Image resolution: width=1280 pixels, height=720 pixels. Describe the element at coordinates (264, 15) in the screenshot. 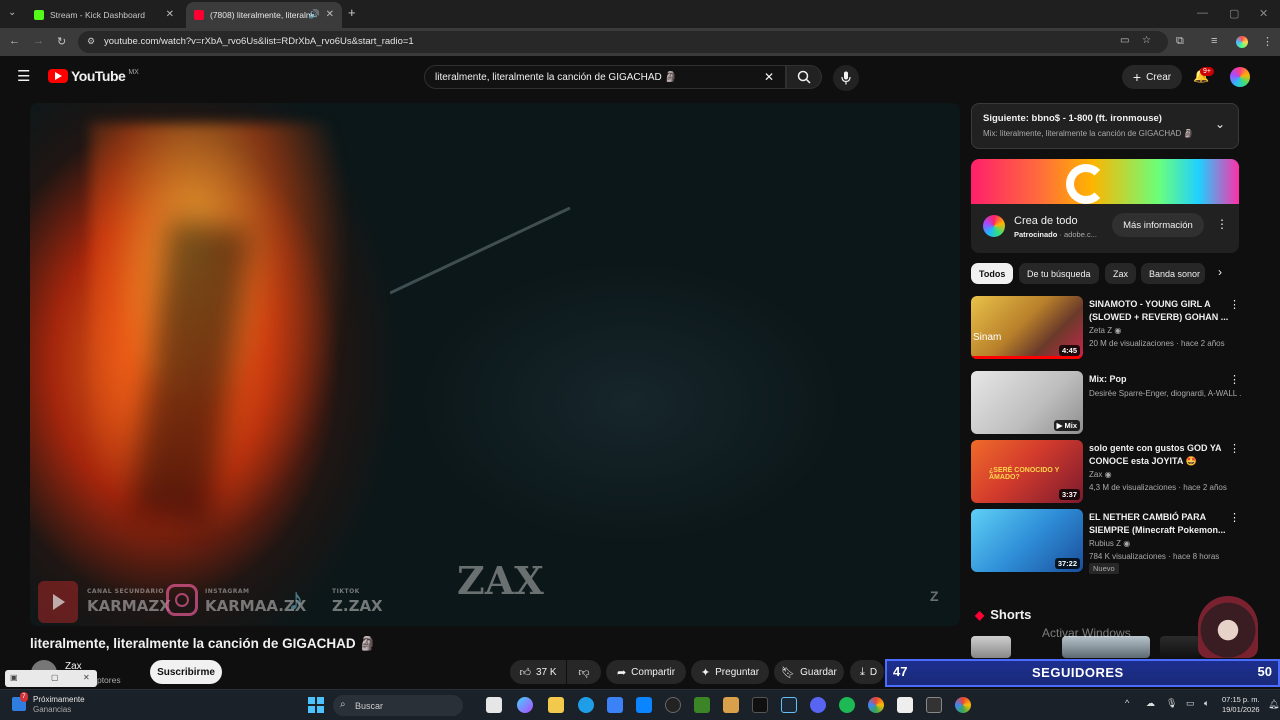

I see `tab-youtube: (7808) literalmente, literalm 🔊 ✕` at that location.